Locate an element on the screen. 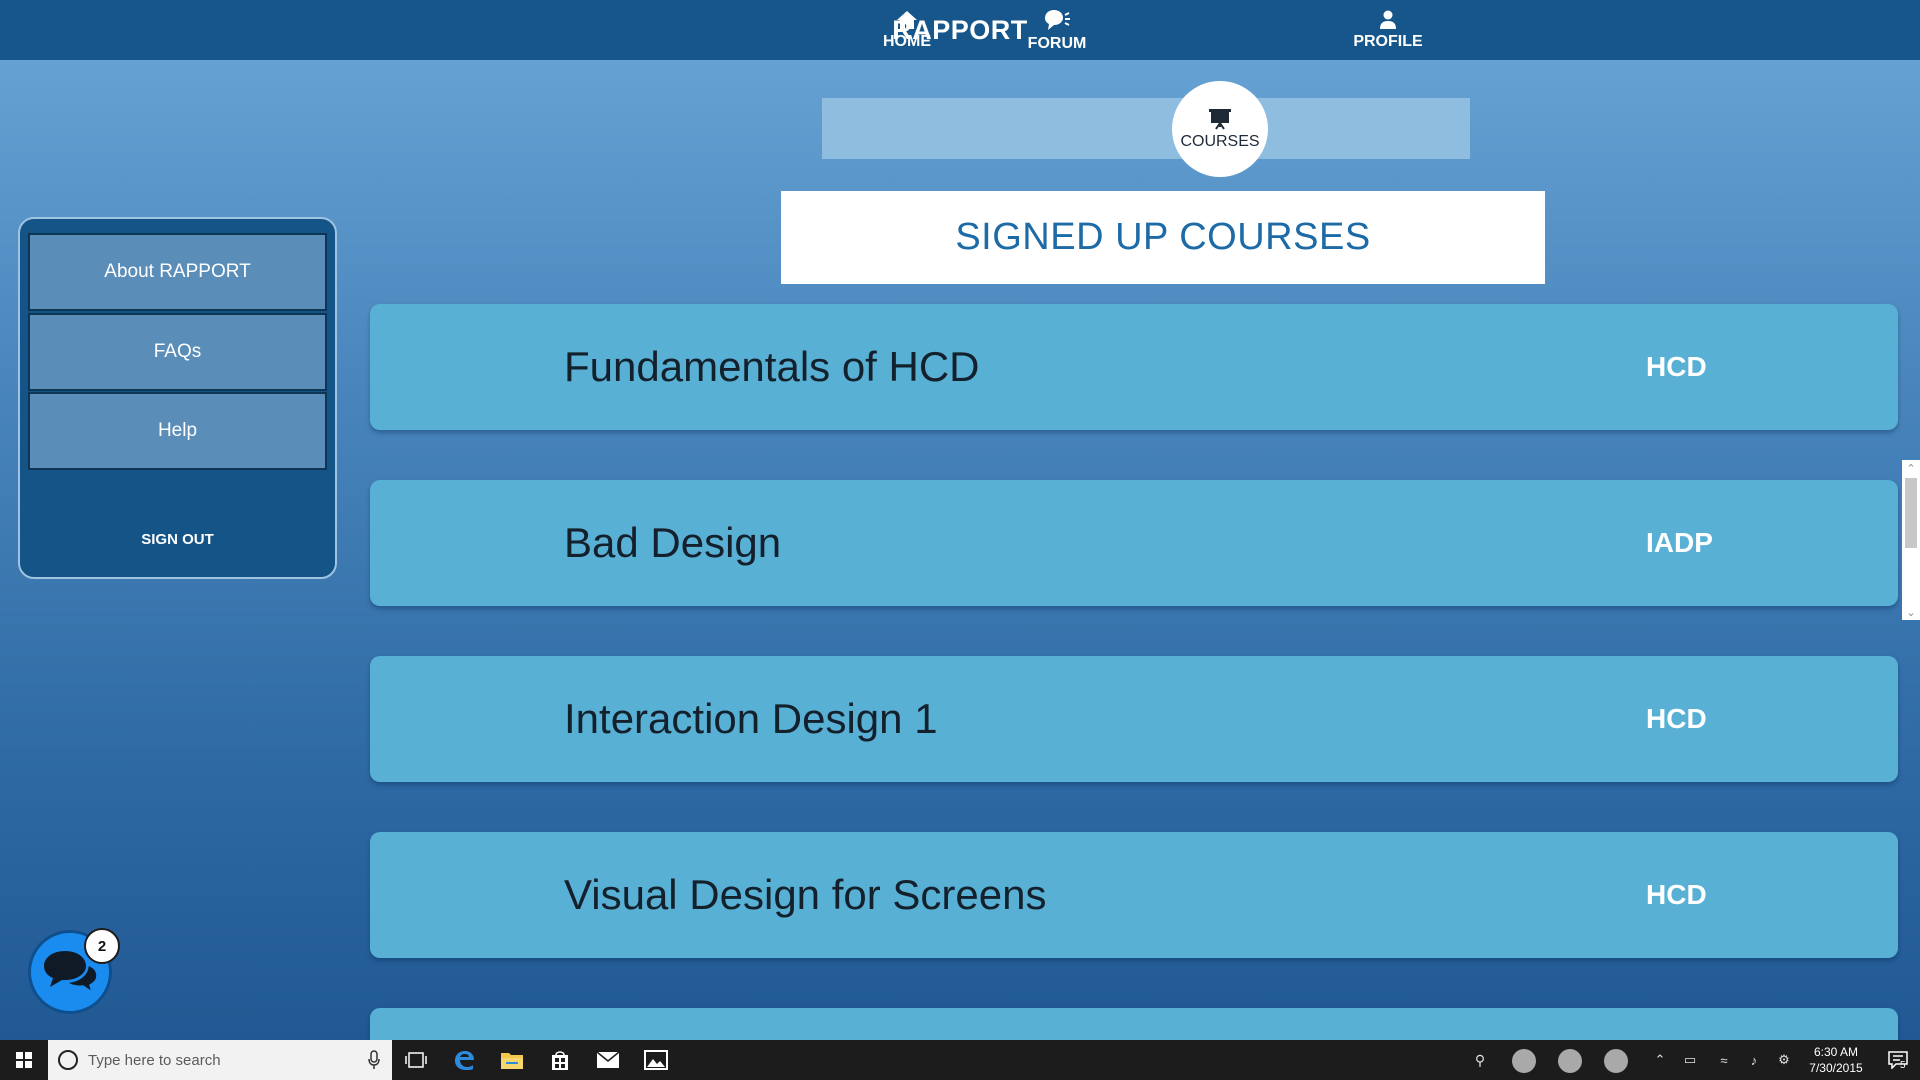  sidebar-item-label: FAQs is located at coordinates (177, 351).